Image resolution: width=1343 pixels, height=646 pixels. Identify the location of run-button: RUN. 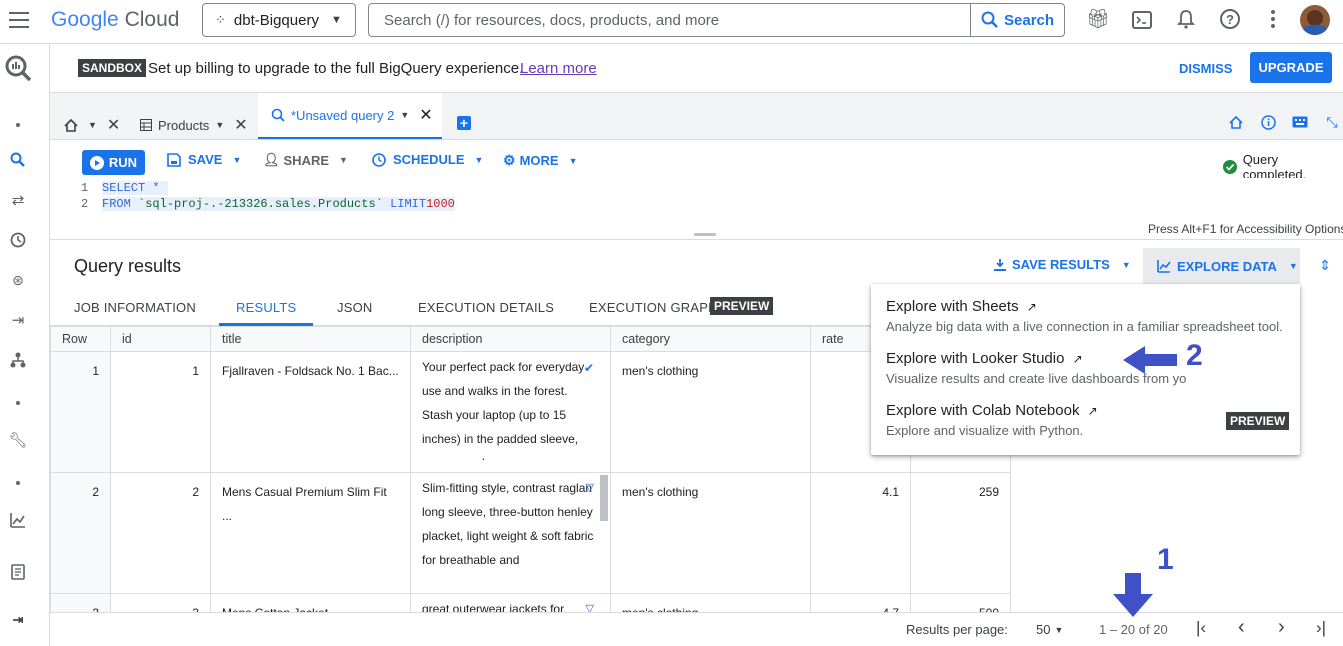
(113, 162).